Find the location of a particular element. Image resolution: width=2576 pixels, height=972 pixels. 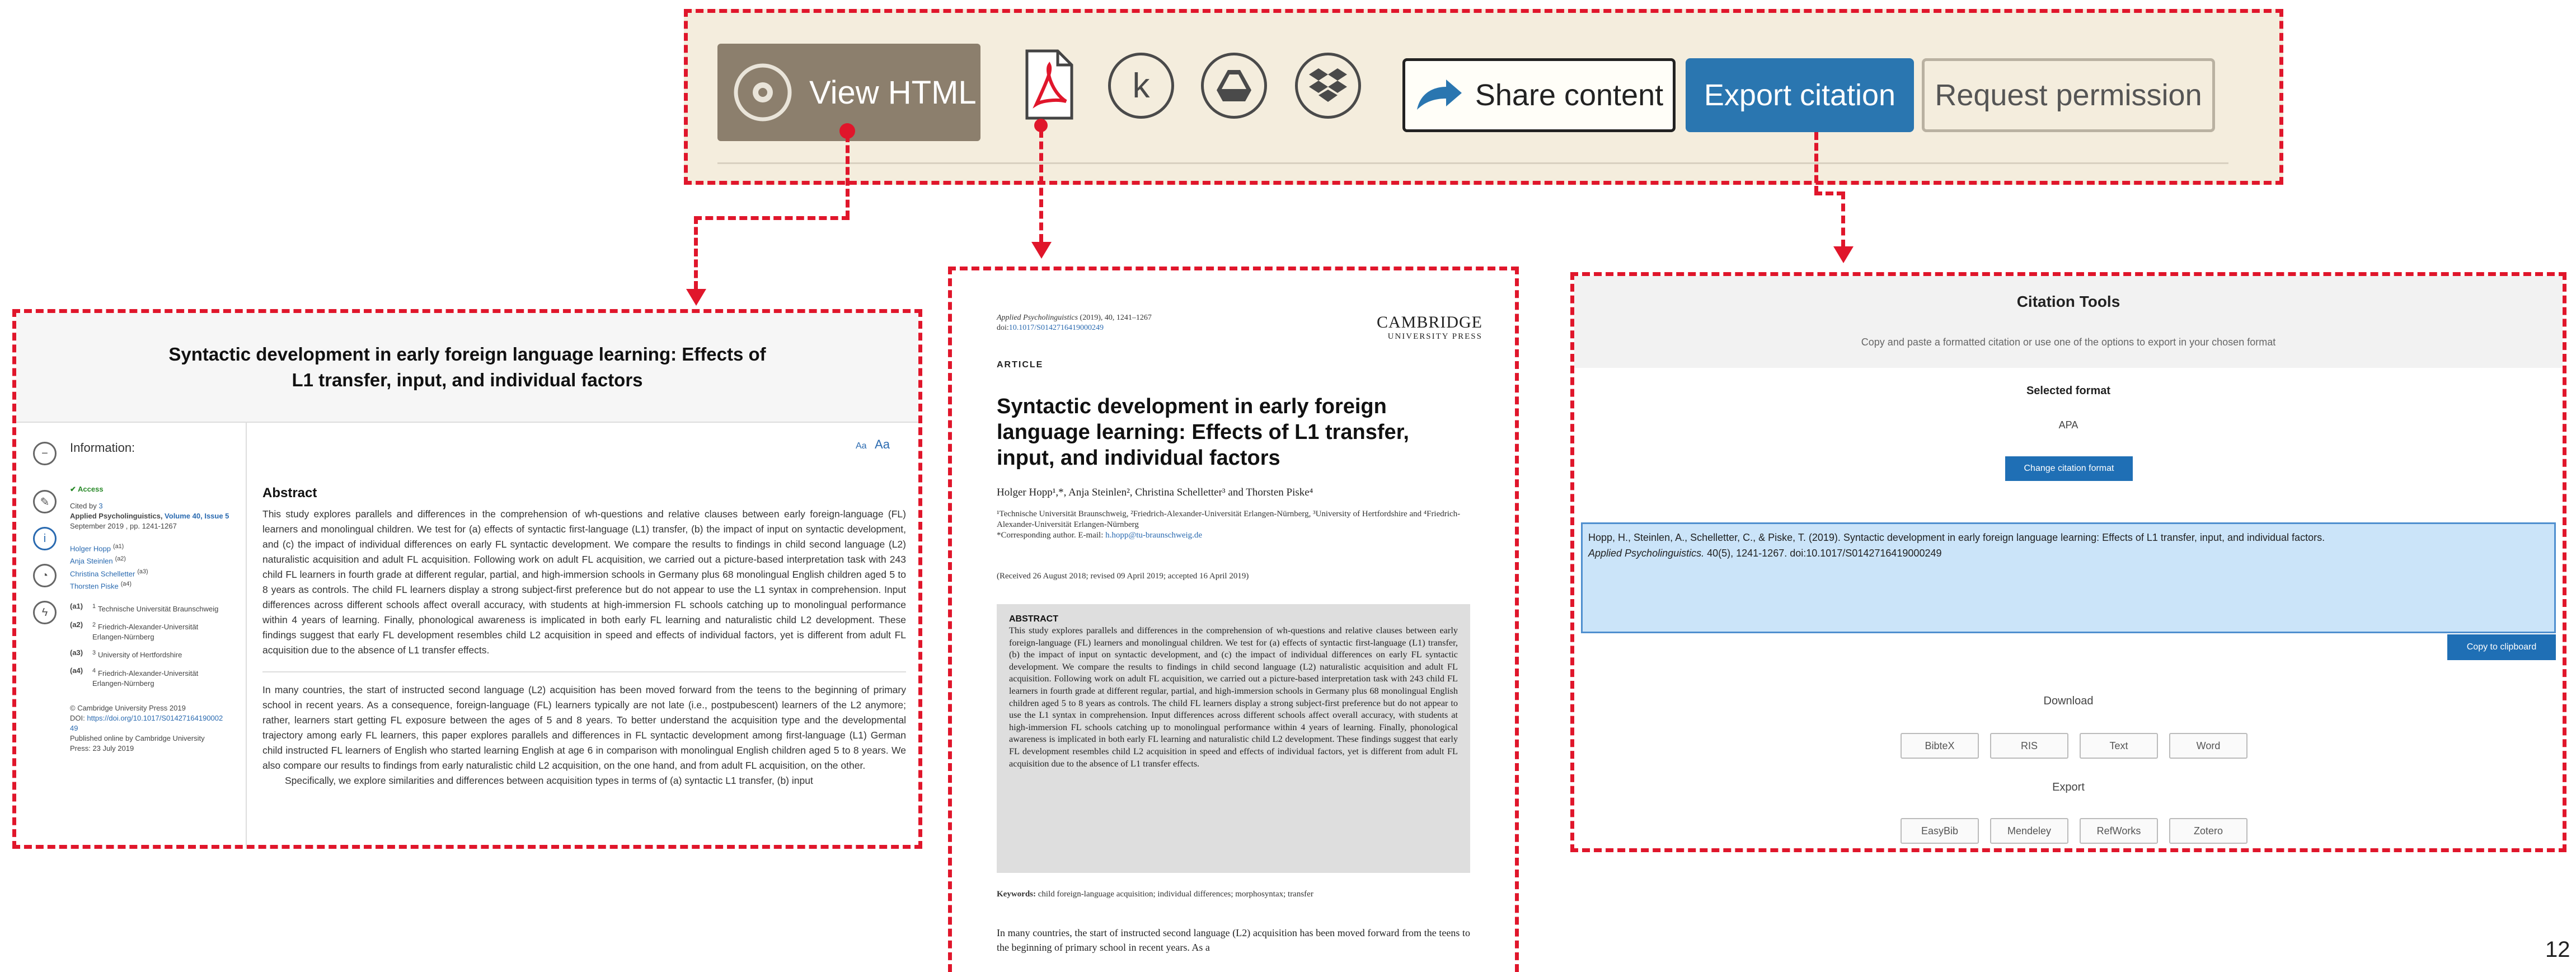

pen-icon: ✎ is located at coordinates (45, 501).